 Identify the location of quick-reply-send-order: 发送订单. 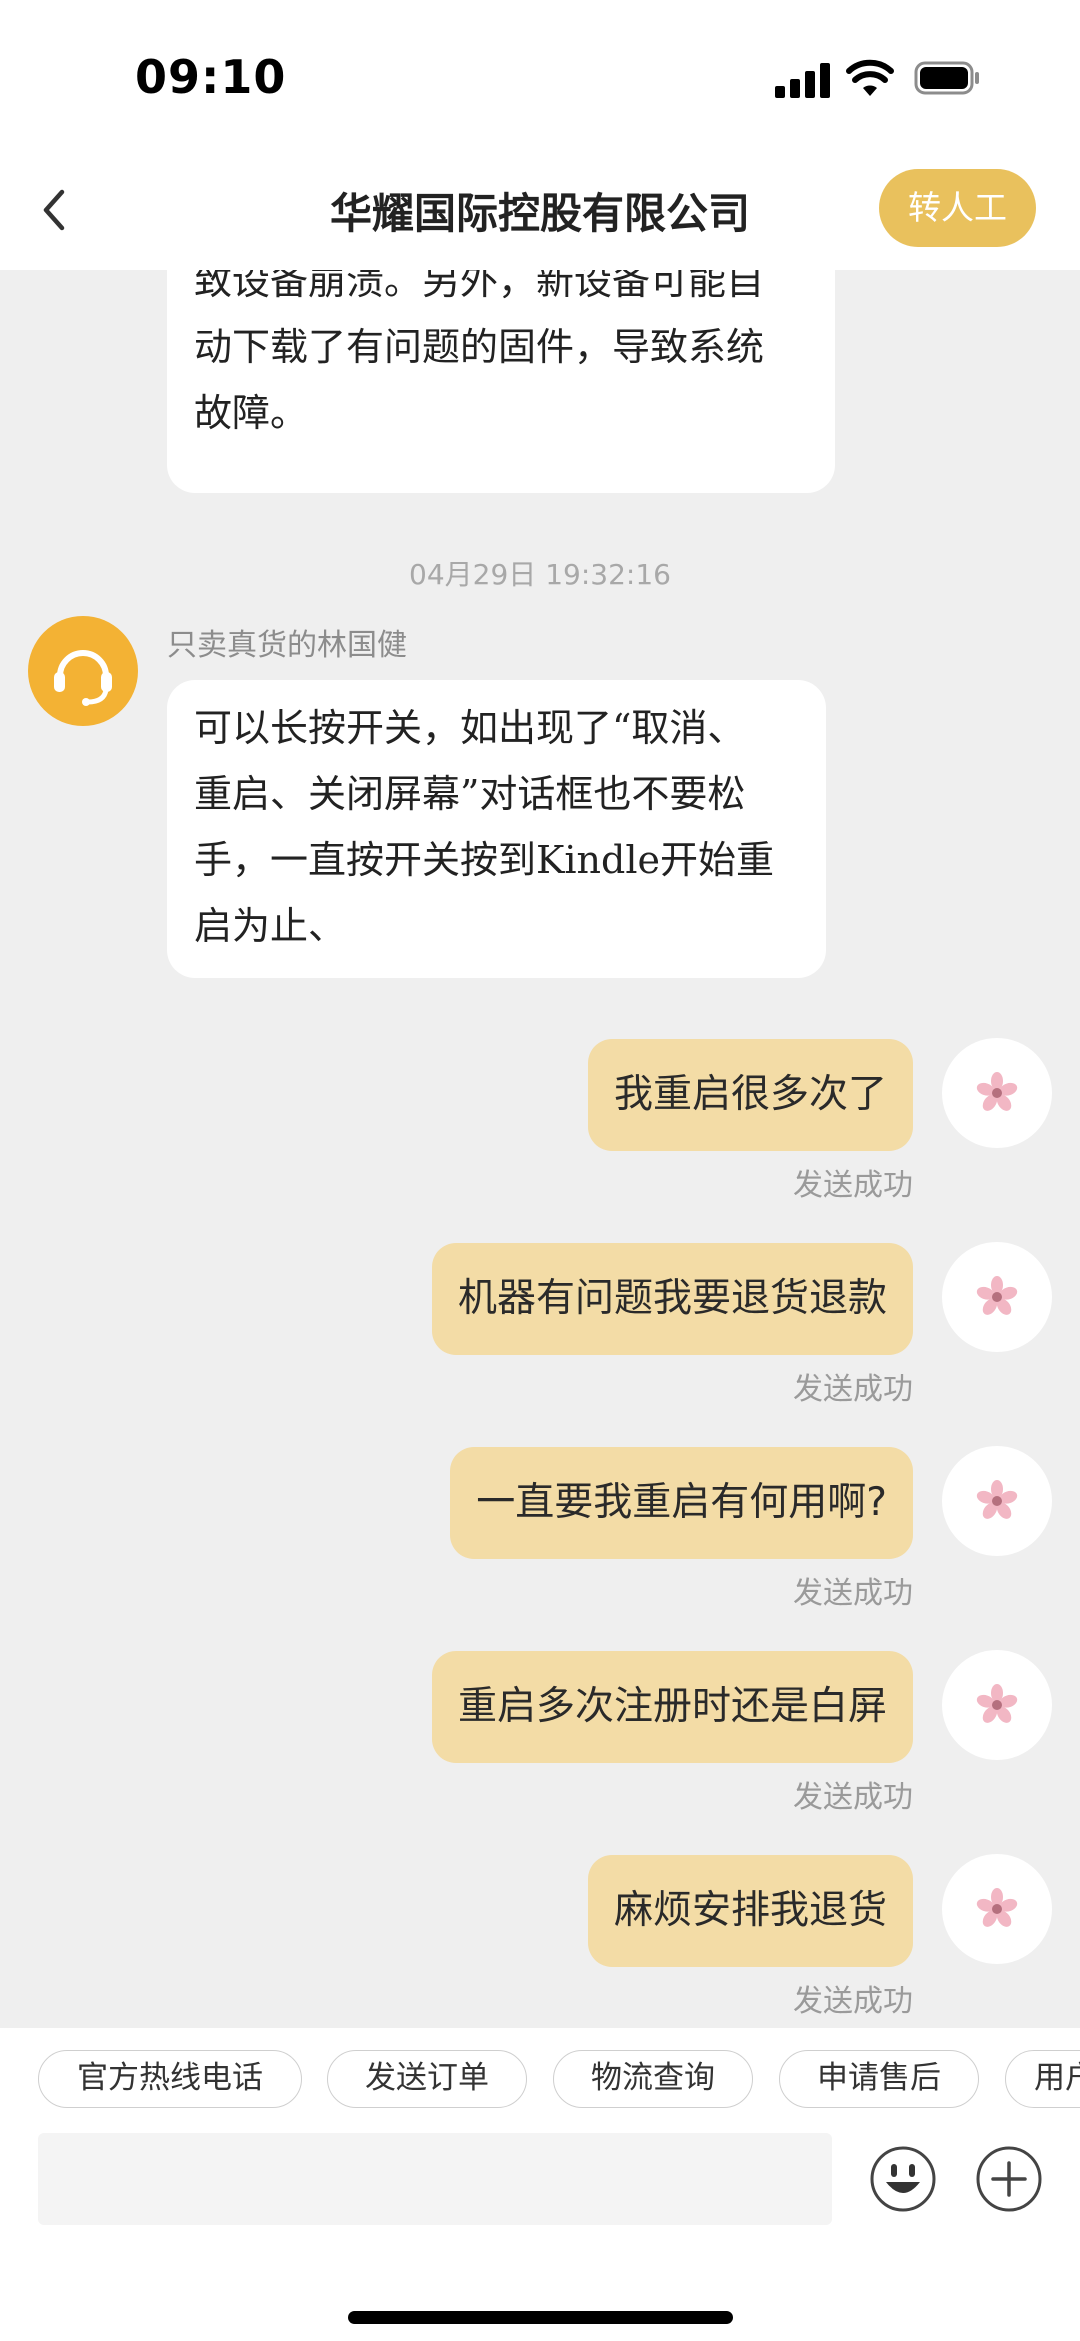
(427, 2079).